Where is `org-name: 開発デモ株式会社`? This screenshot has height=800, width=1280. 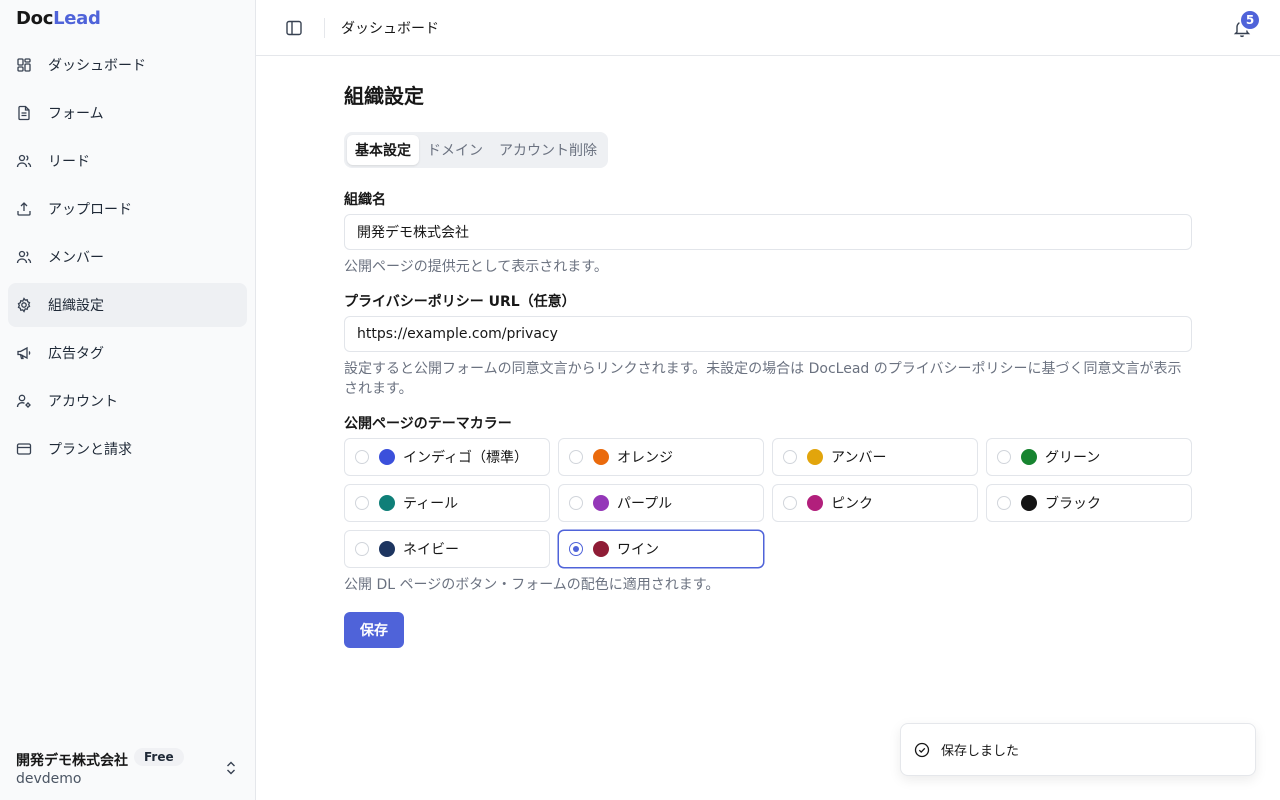
org-name: 開発デモ株式会社 is located at coordinates (72, 761).